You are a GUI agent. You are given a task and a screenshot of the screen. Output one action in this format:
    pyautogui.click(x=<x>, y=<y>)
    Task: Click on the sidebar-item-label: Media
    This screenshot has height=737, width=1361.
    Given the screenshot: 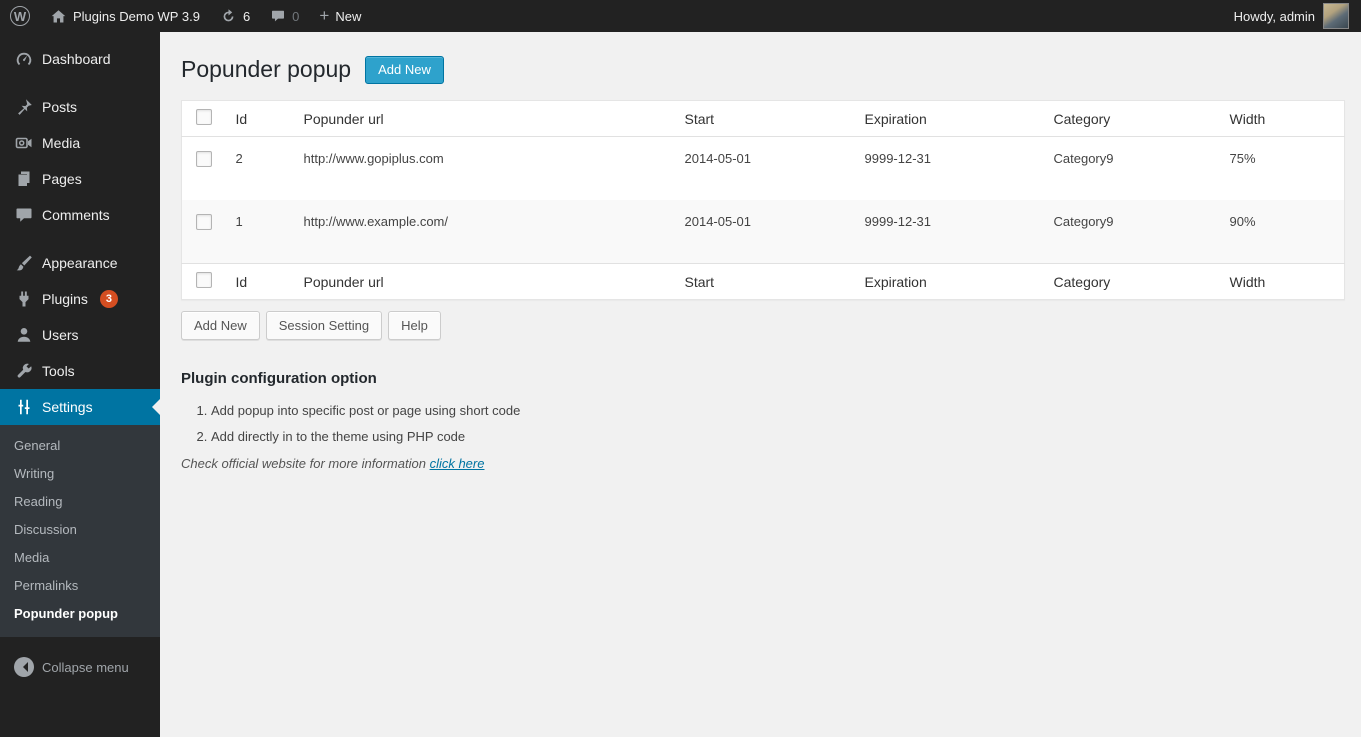 What is the action you would take?
    pyautogui.click(x=61, y=143)
    